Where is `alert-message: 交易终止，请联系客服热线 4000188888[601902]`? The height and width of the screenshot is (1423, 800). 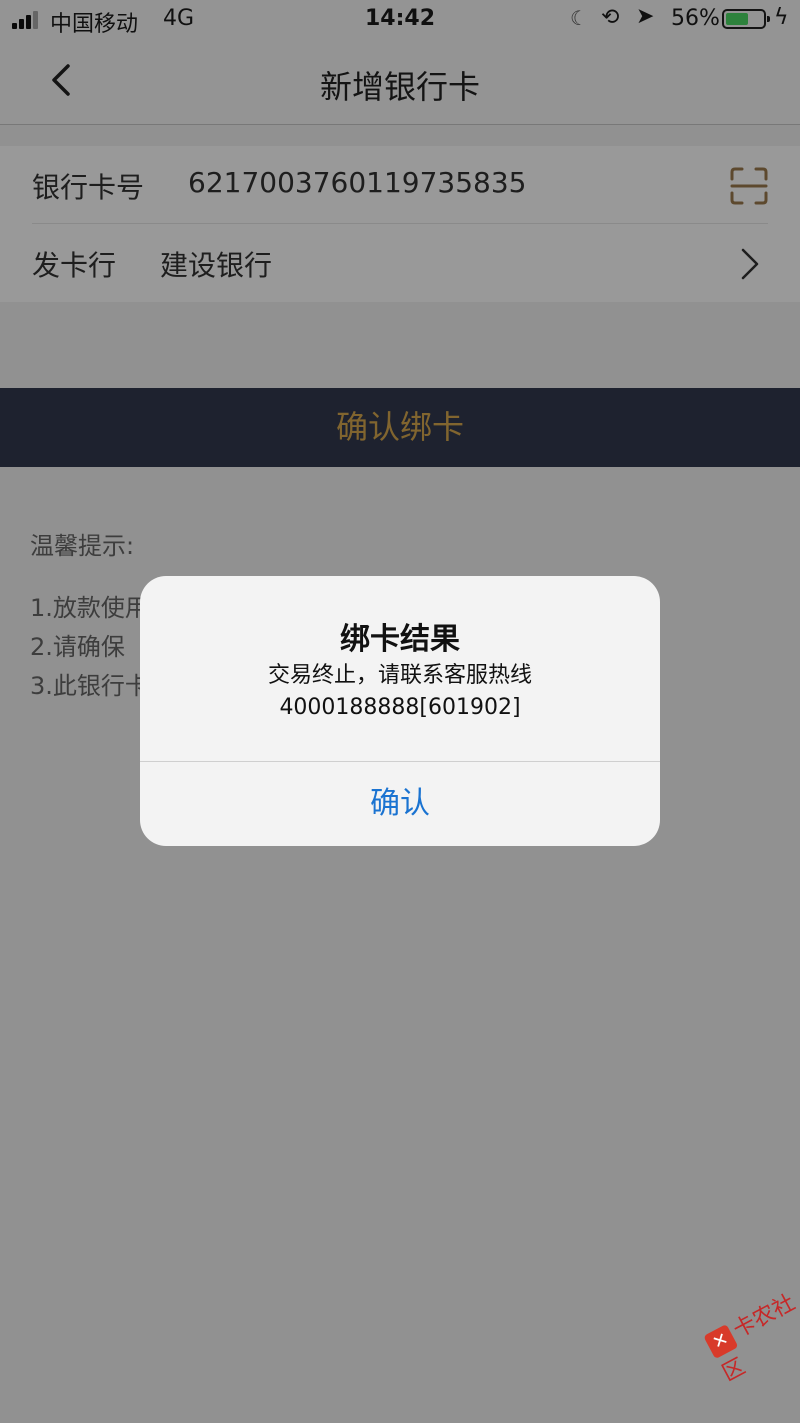
alert-message: 交易终止，请联系客服热线 4000188888[601902] is located at coordinates (400, 692).